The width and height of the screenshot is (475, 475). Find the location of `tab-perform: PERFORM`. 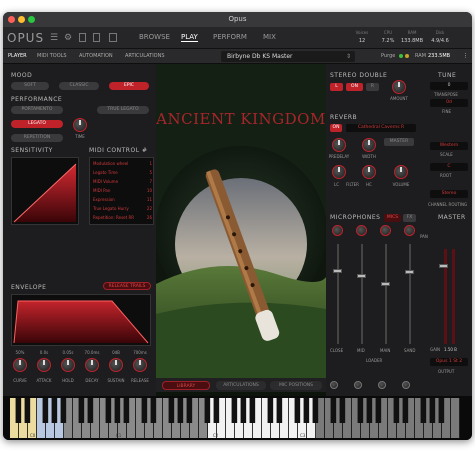

tab-perform: PERFORM is located at coordinates (230, 37).